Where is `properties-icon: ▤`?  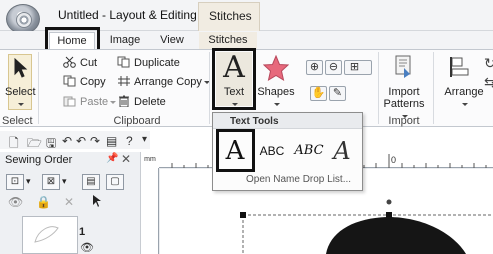
properties-icon: ▤ is located at coordinates (111, 141).